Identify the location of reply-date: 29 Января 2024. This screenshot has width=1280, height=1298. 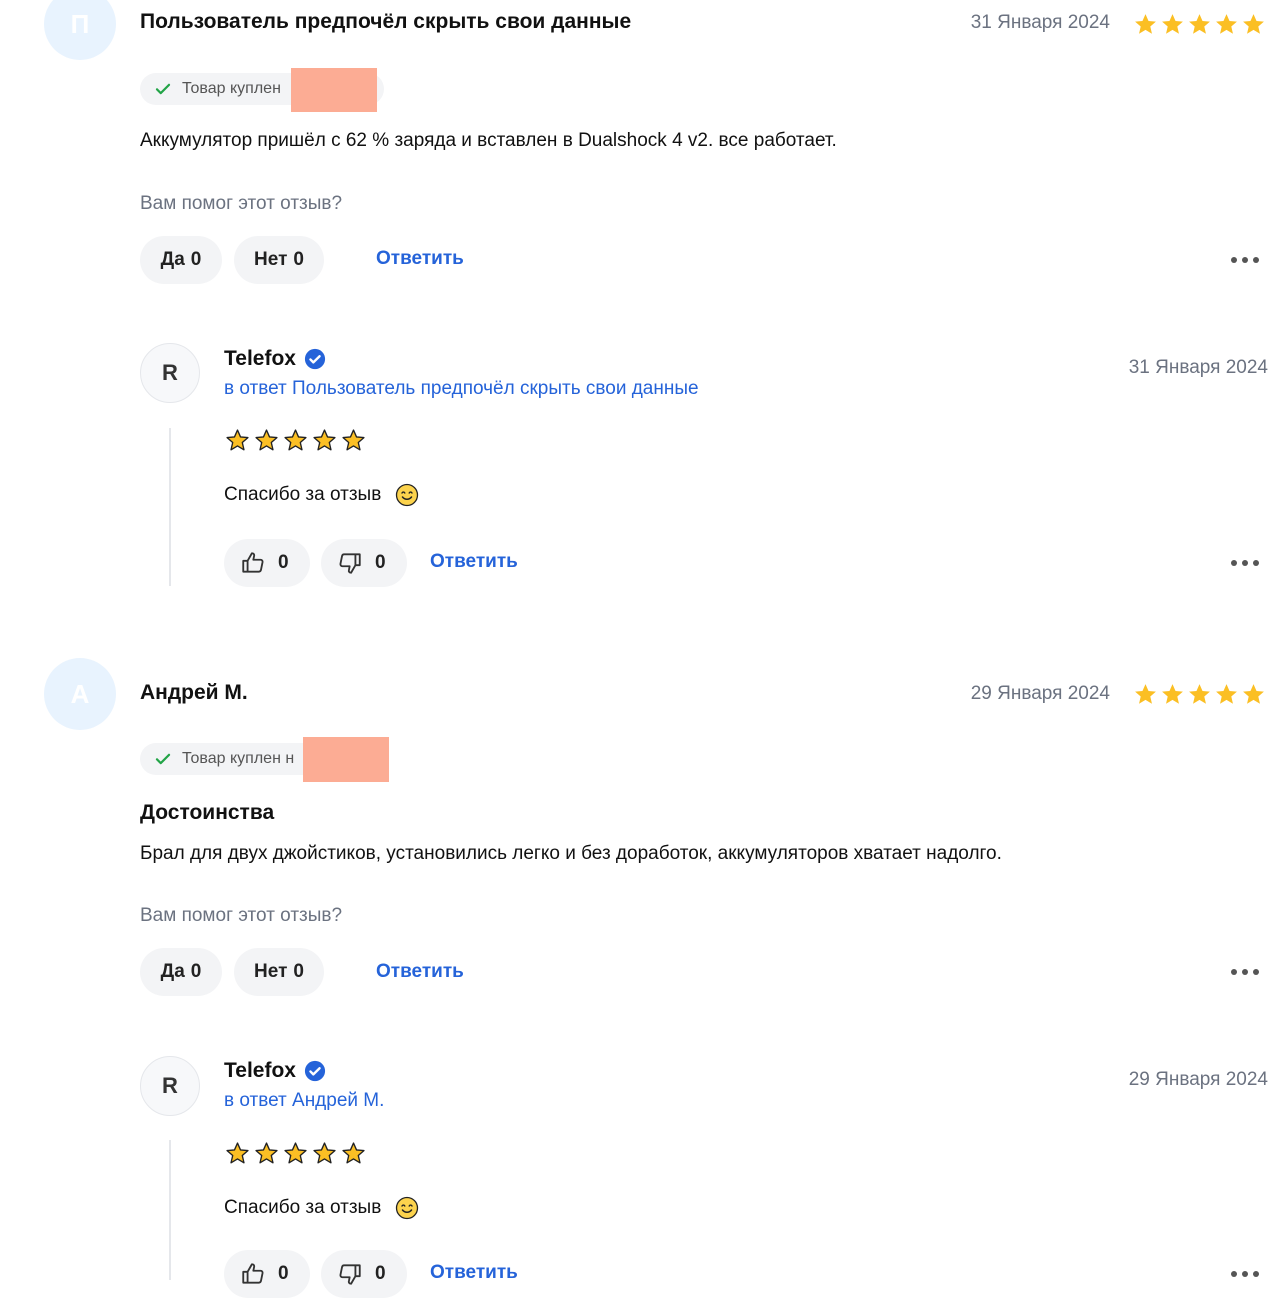
(1198, 1079).